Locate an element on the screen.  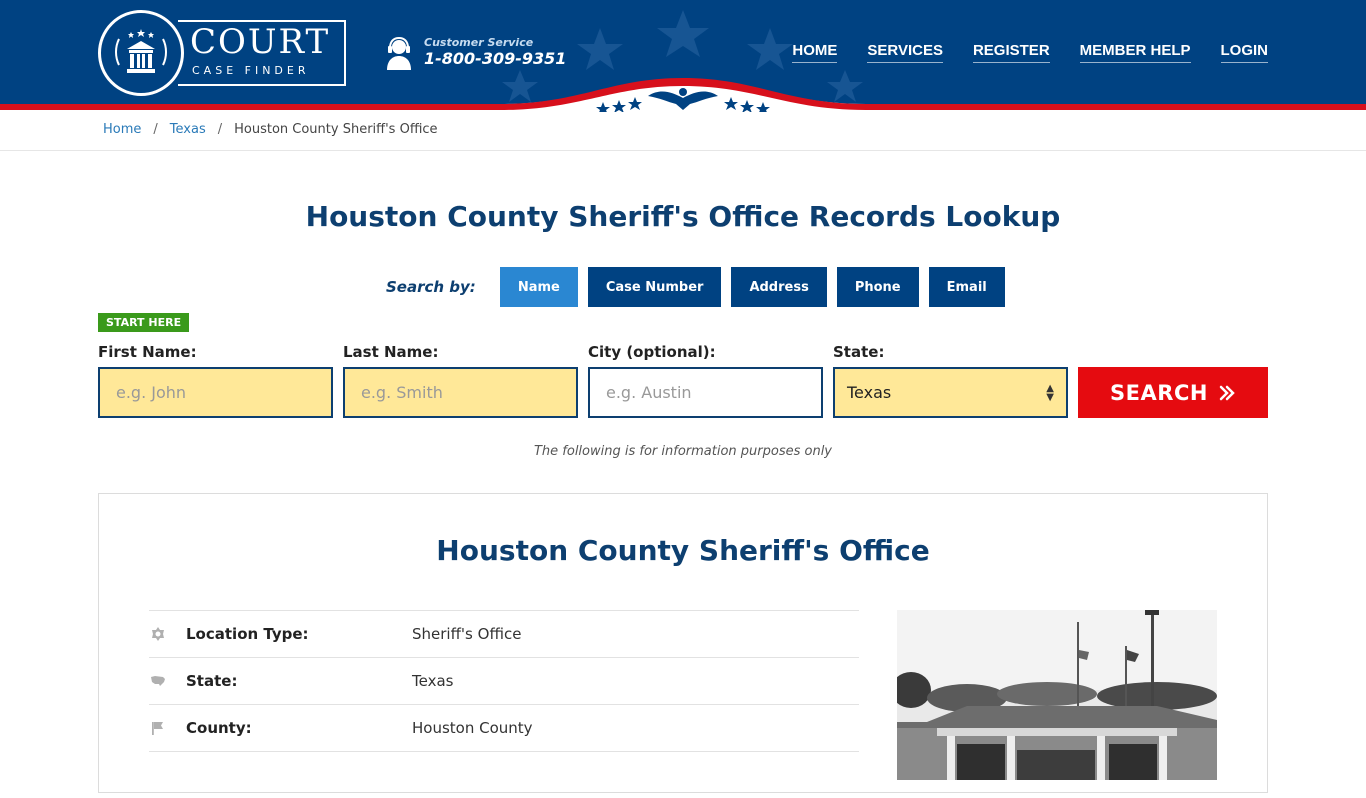
badge-icon is located at coordinates (158, 634).